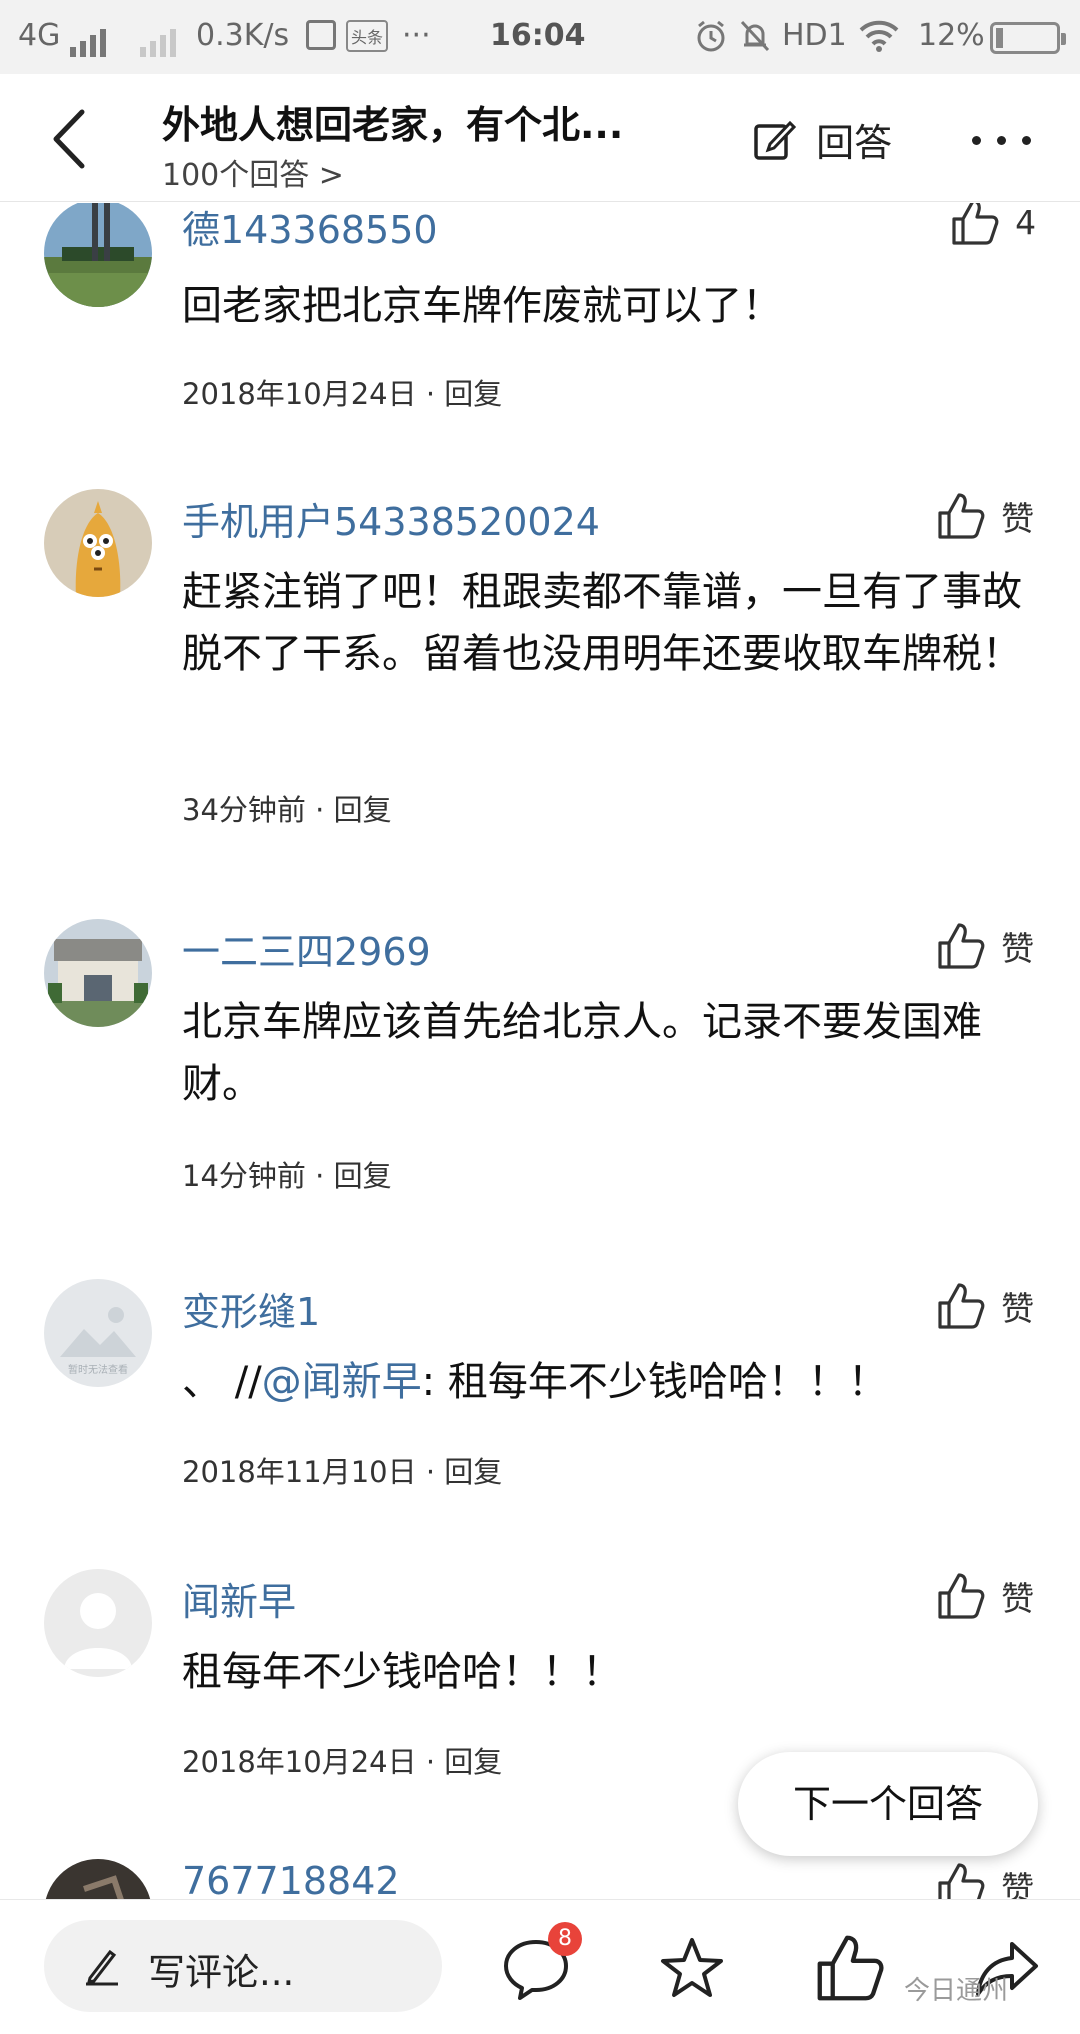 This screenshot has height=2034, width=1080. I want to click on status-bar: 4G 0.3K/s 头条 ··· 16:04 HD1 12%, so click(540, 37).